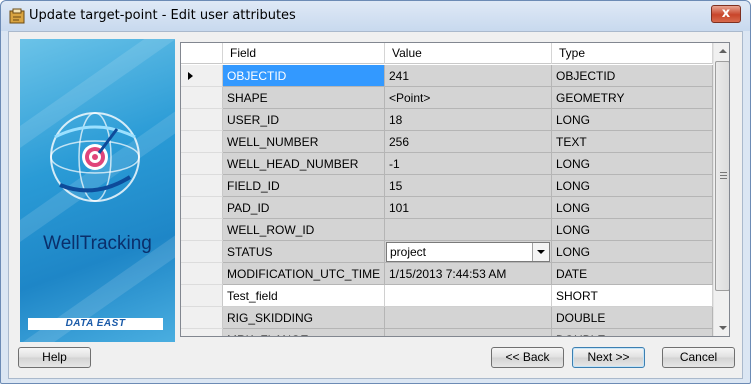 The height and width of the screenshot is (384, 751). What do you see at coordinates (632, 98) in the screenshot?
I see `type-cell: GEOMETRY` at bounding box center [632, 98].